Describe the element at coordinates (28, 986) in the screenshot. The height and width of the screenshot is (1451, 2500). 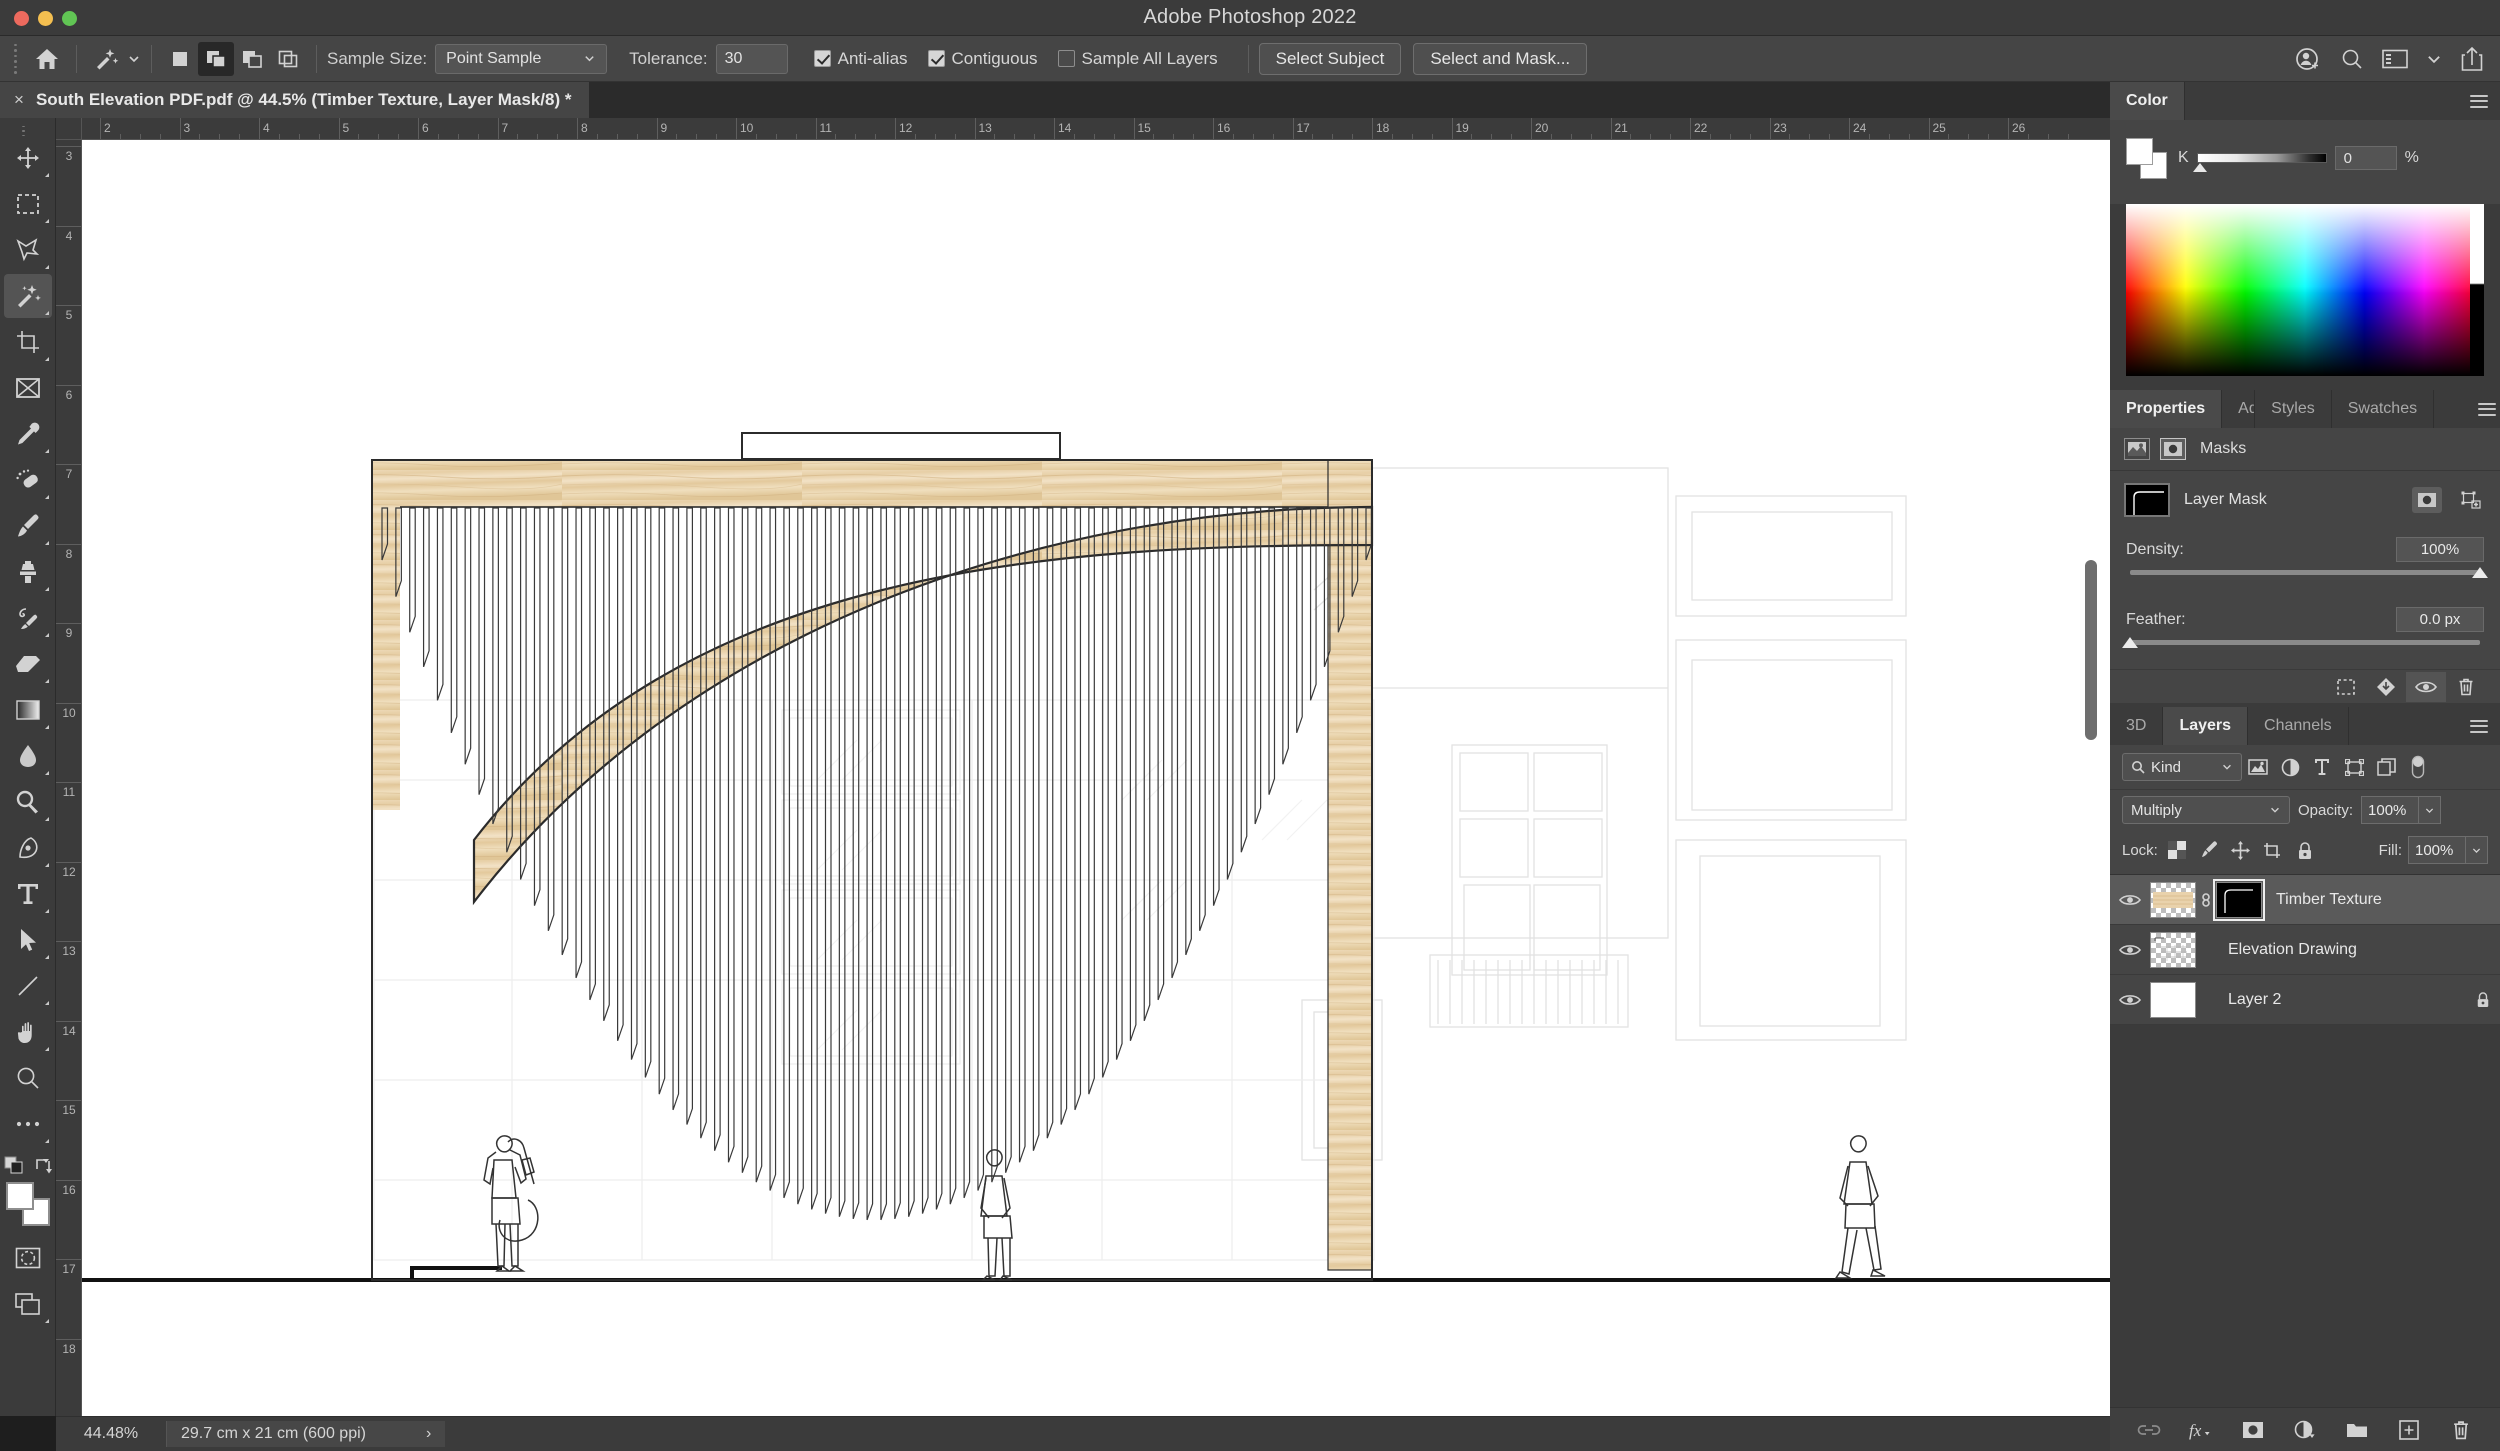
I see `line-shape-tool` at that location.